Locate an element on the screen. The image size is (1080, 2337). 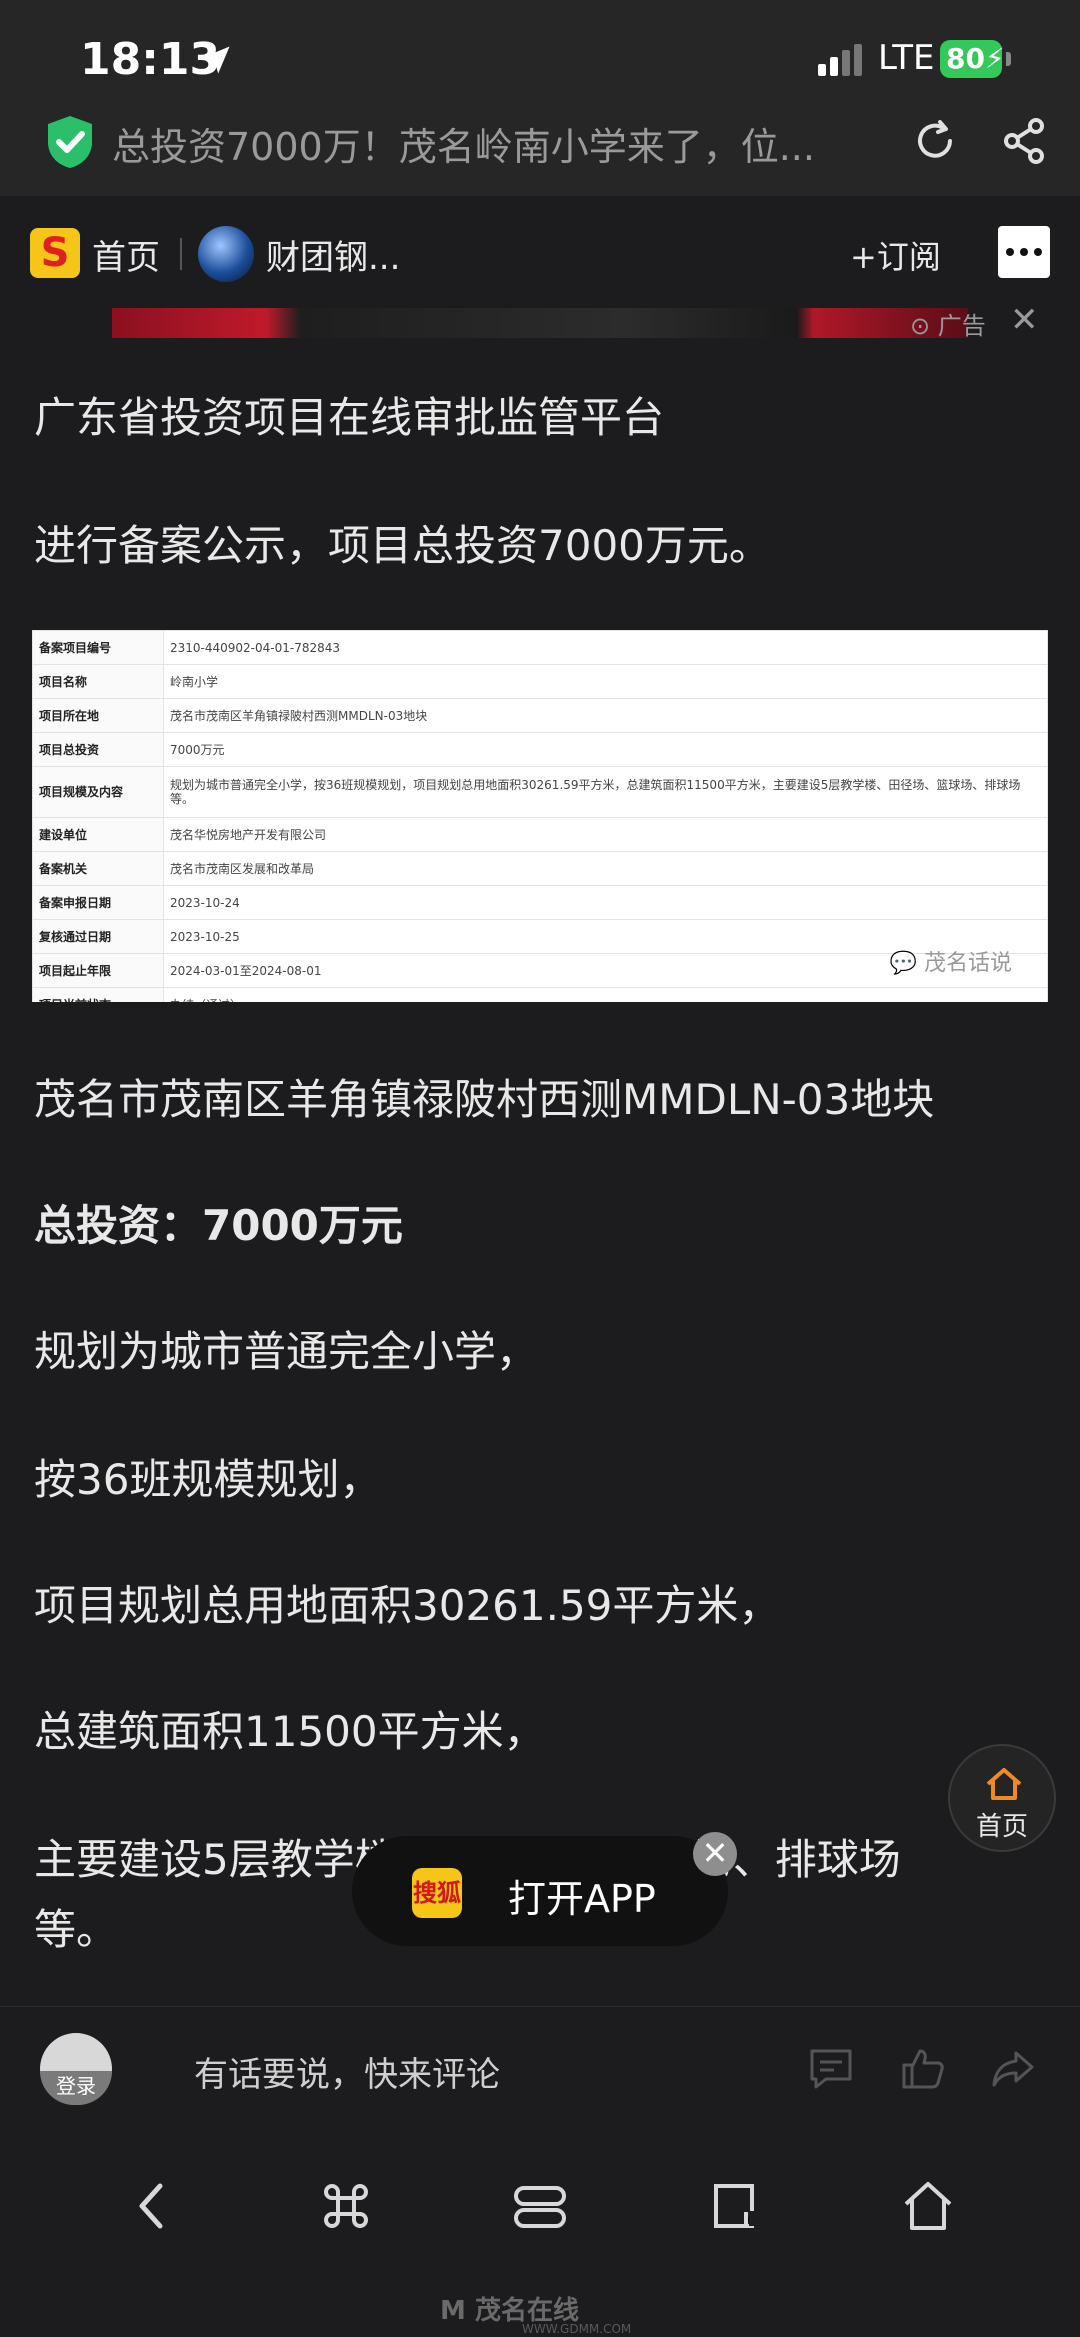
record-value: 2023-10-24 is located at coordinates (605, 902).